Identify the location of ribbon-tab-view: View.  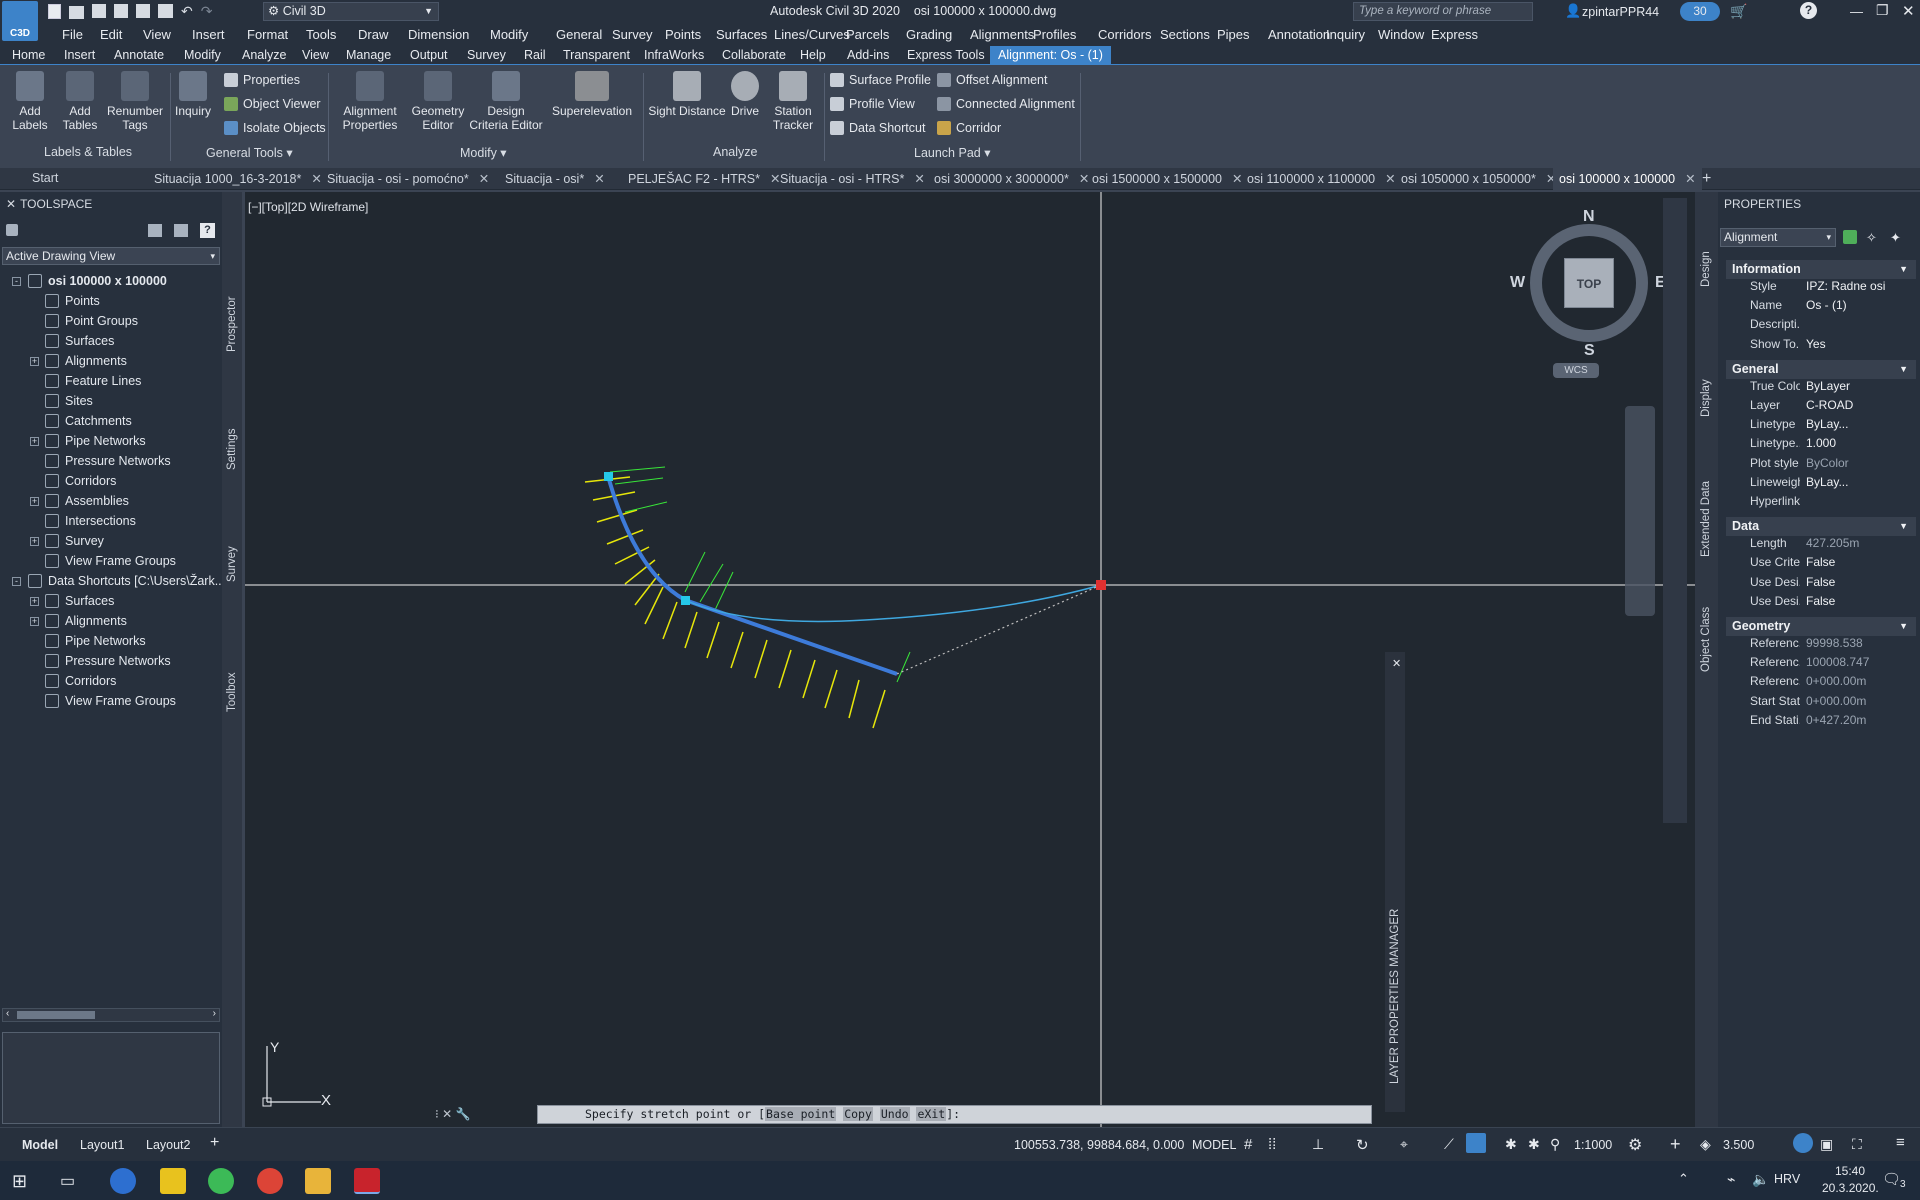
(315, 55).